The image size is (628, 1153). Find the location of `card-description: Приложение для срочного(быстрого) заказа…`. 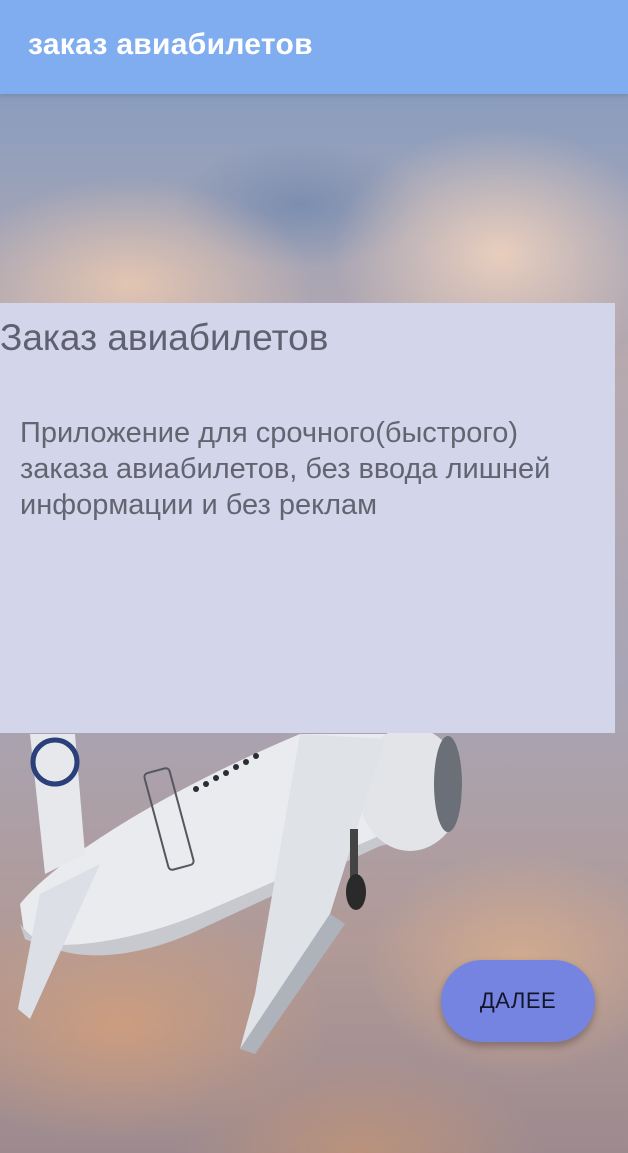

card-description: Приложение для срочного(быстрого) заказа… is located at coordinates (285, 469).